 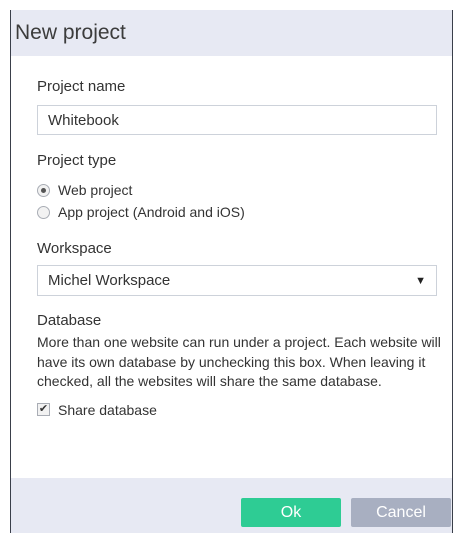 I want to click on checkmark-icon: ✔, so click(x=43, y=409).